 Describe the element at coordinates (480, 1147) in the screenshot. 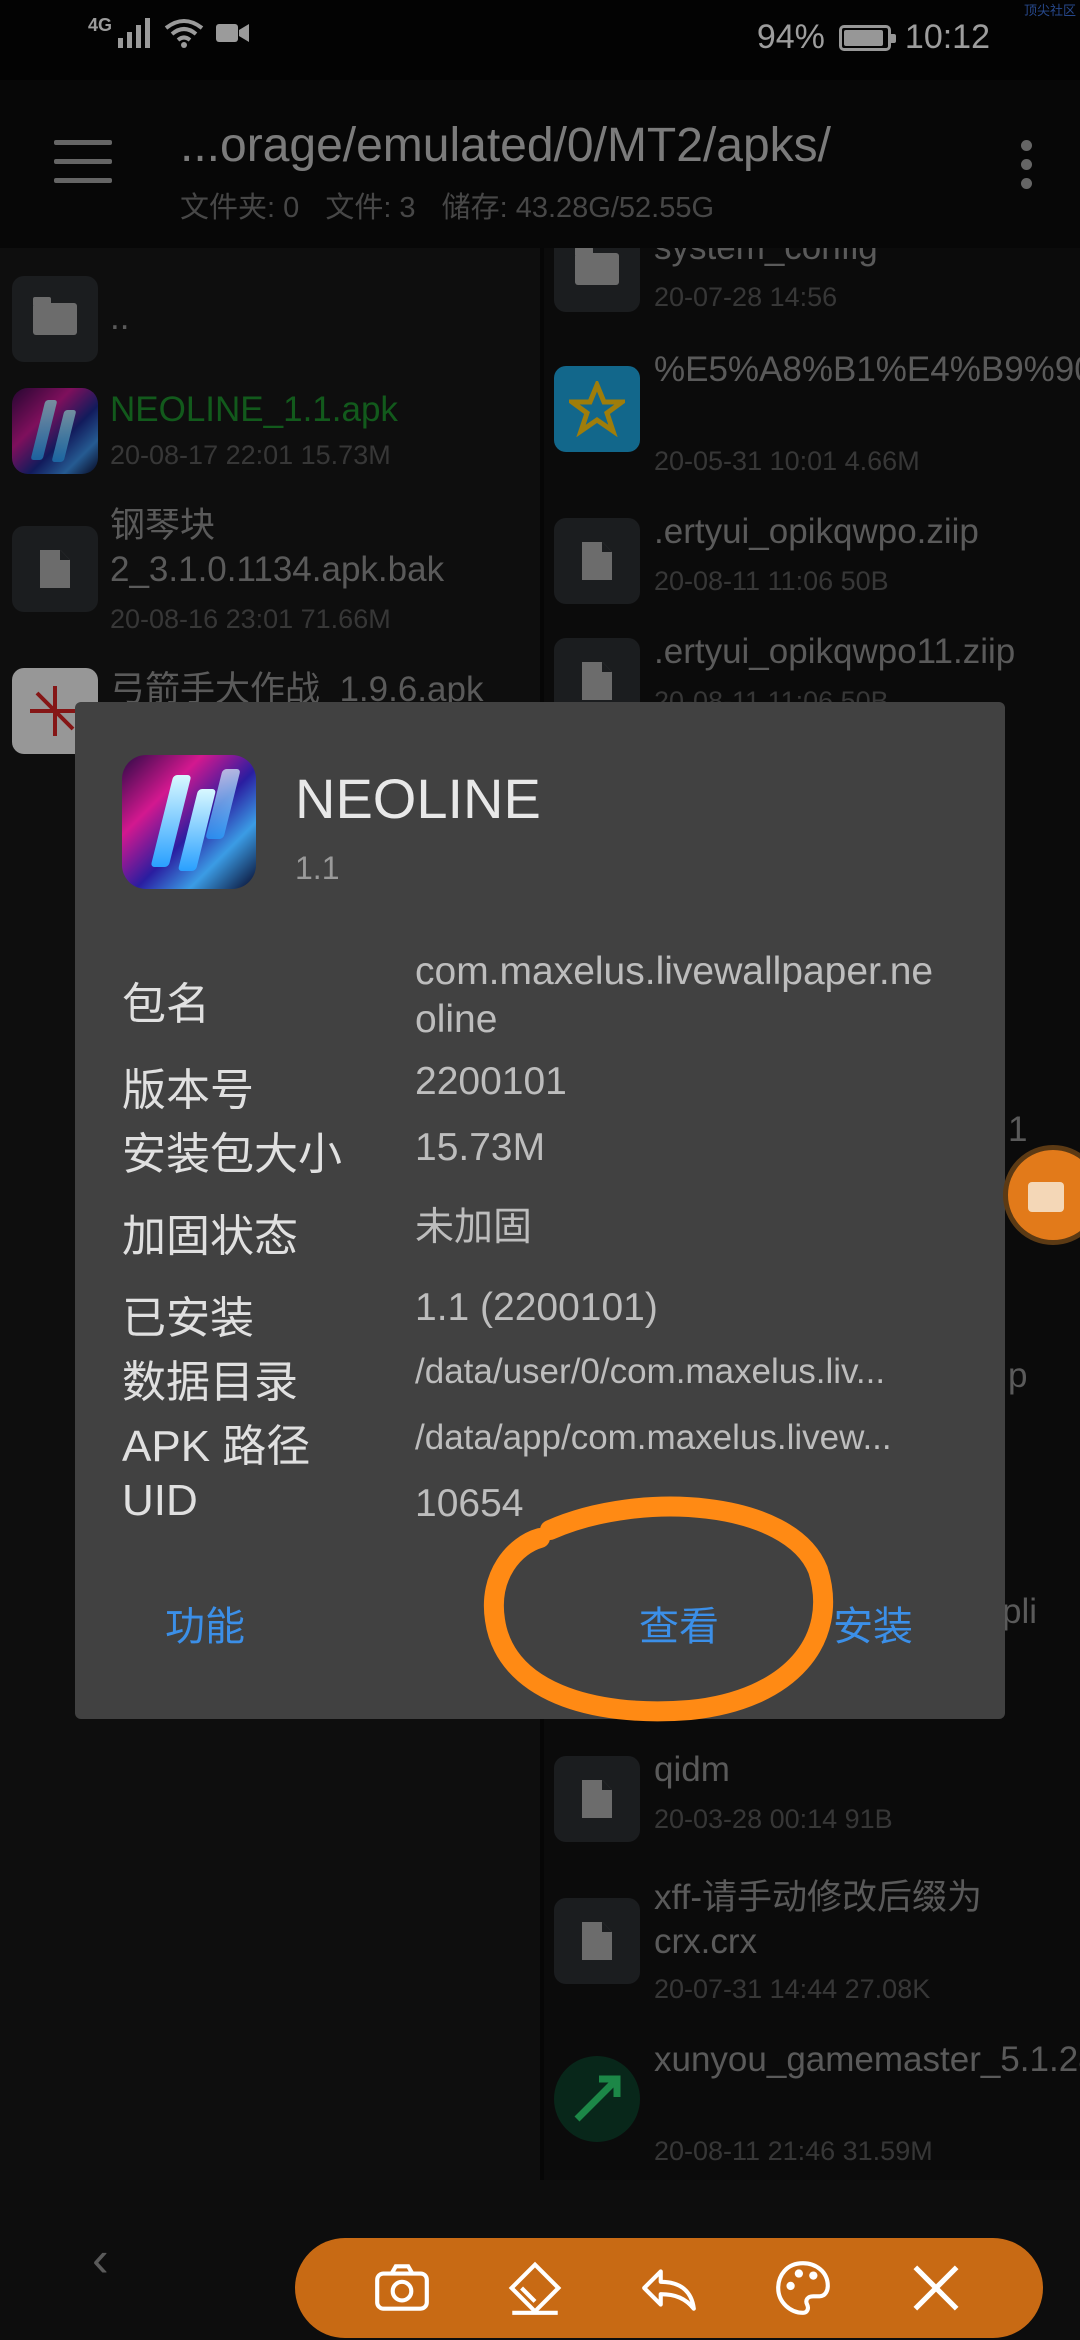

I see `package-size-value: 15.73M` at that location.